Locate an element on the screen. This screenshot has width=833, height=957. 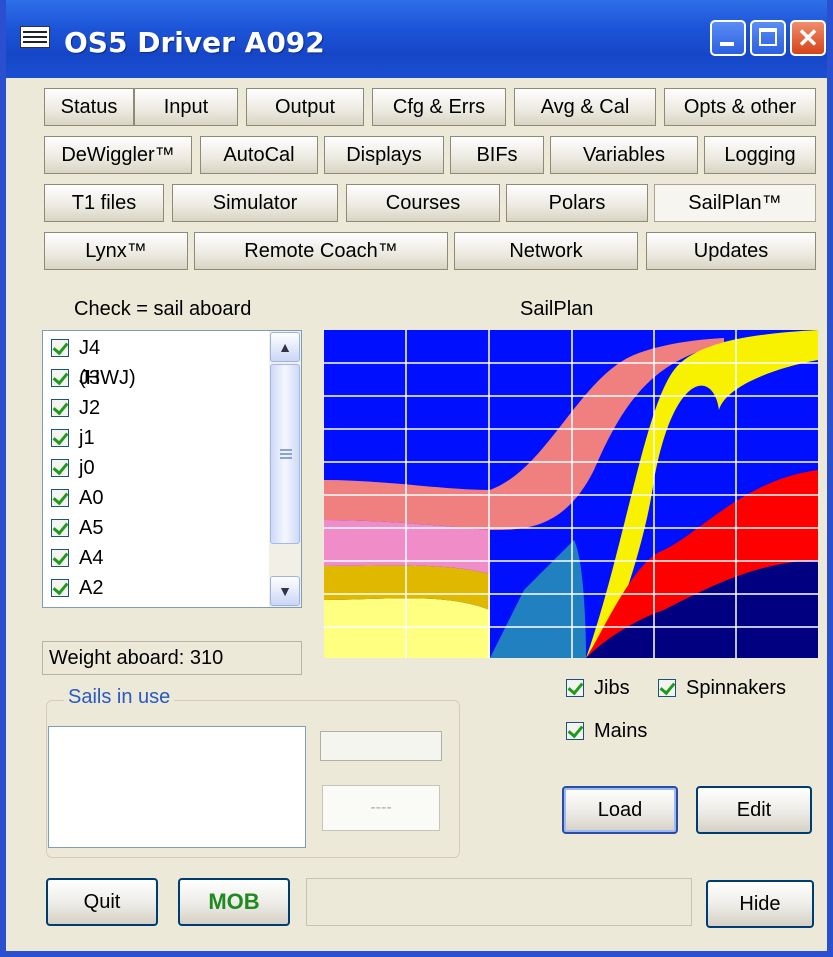
tab-output: Output is located at coordinates (305, 107).